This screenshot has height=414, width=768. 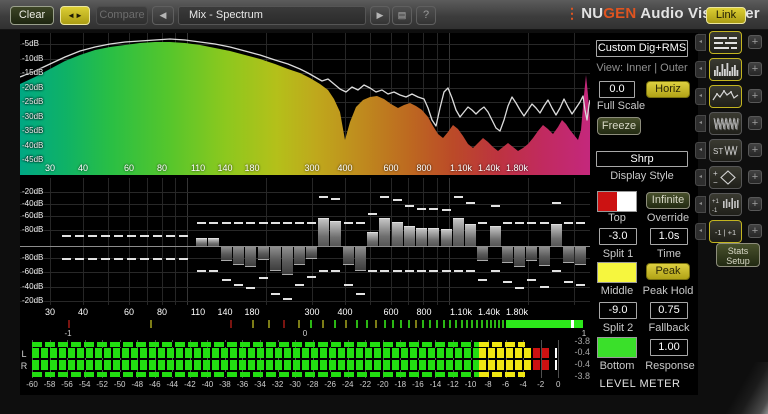 I want to click on time-value: 1.0s, so click(x=669, y=236).